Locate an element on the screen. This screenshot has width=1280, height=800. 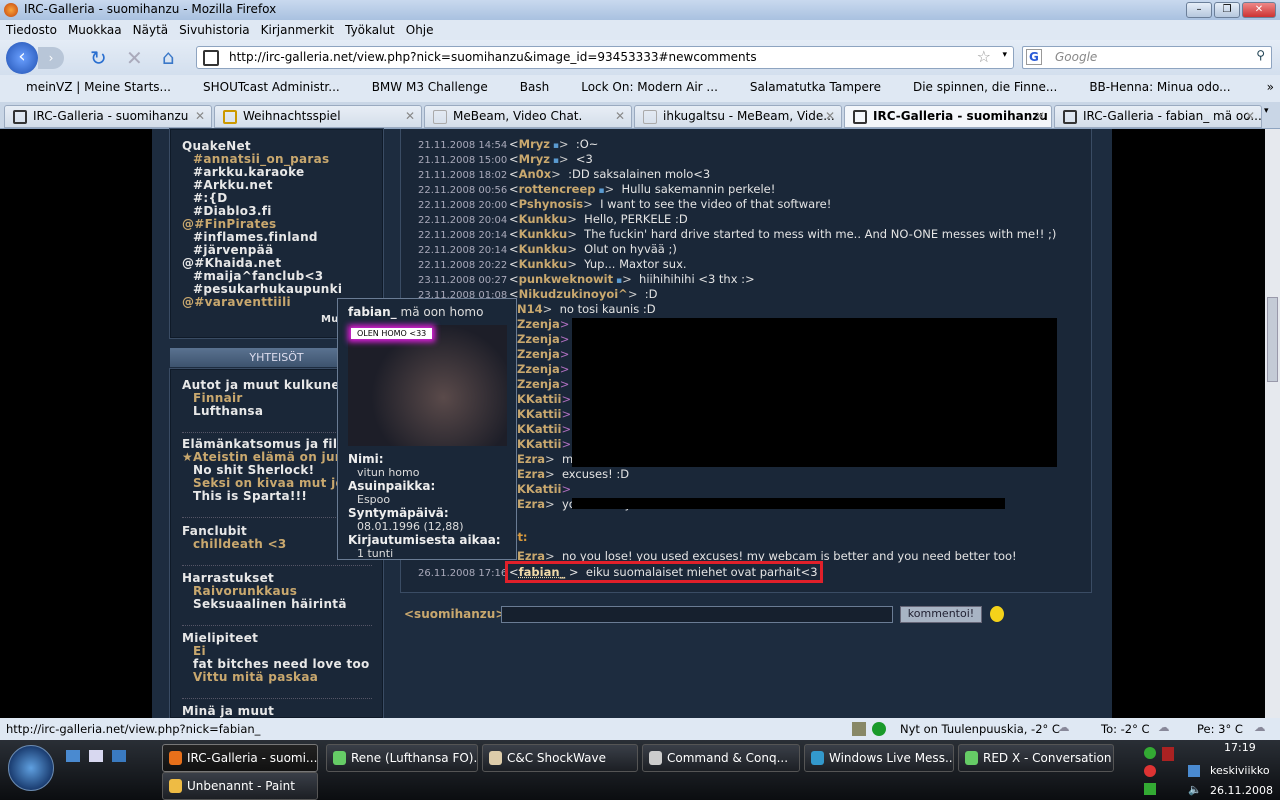
stop-icon: ✕ is located at coordinates (134, 58).